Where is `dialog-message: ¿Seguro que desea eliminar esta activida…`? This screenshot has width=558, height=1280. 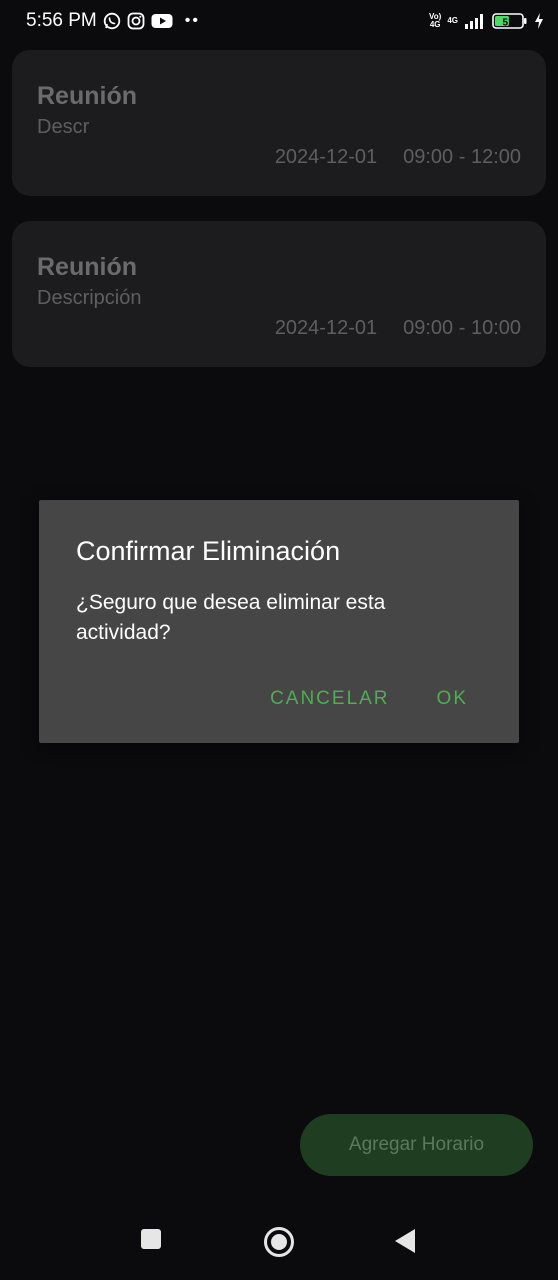 dialog-message: ¿Seguro que desea eliminar esta activida… is located at coordinates (231, 617).